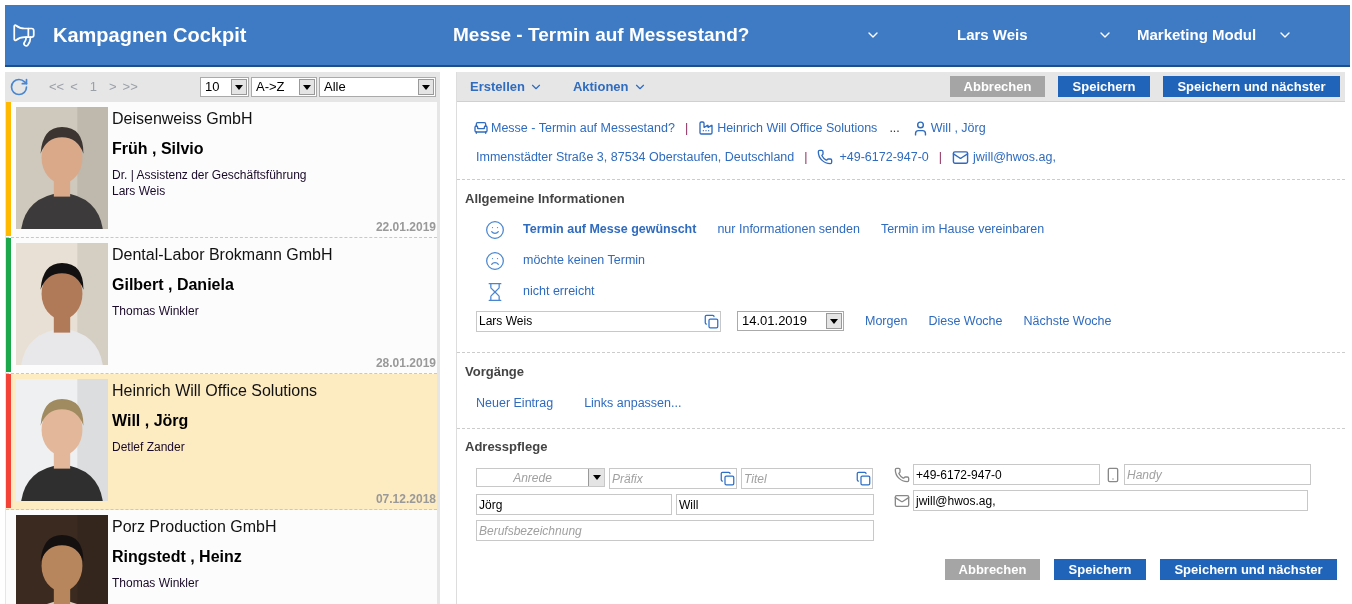 The height and width of the screenshot is (604, 1352). What do you see at coordinates (405, 227) in the screenshot?
I see `date-label: 22.01.2019` at bounding box center [405, 227].